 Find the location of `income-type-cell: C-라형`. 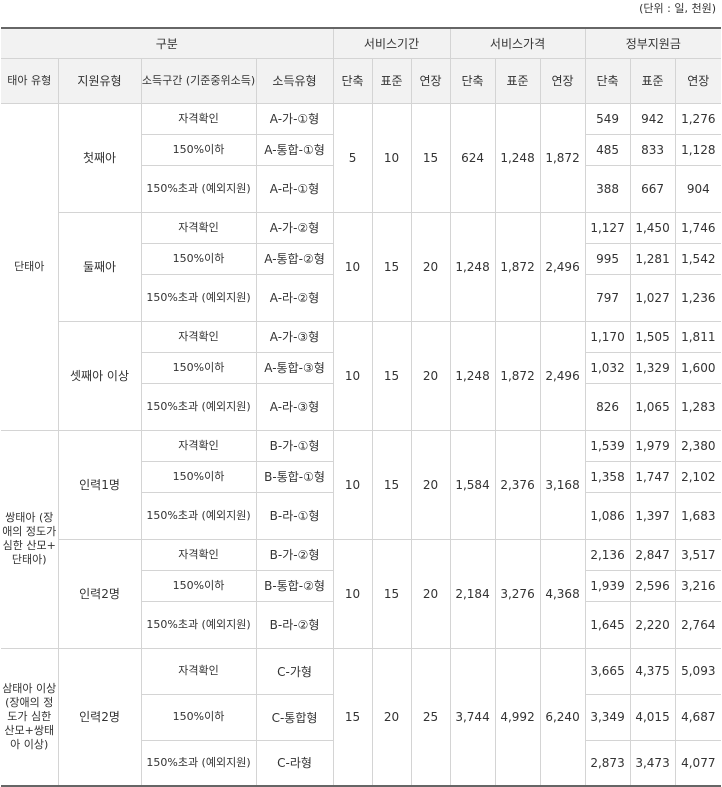

income-type-cell: C-라형 is located at coordinates (294, 763).